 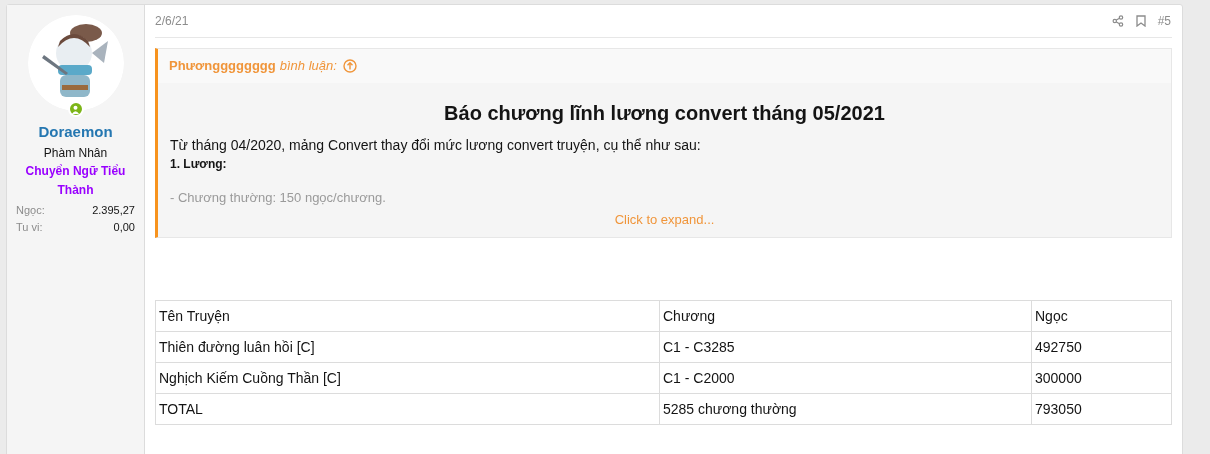 I want to click on user-rank: Phàm Nhân, so click(x=75, y=153).